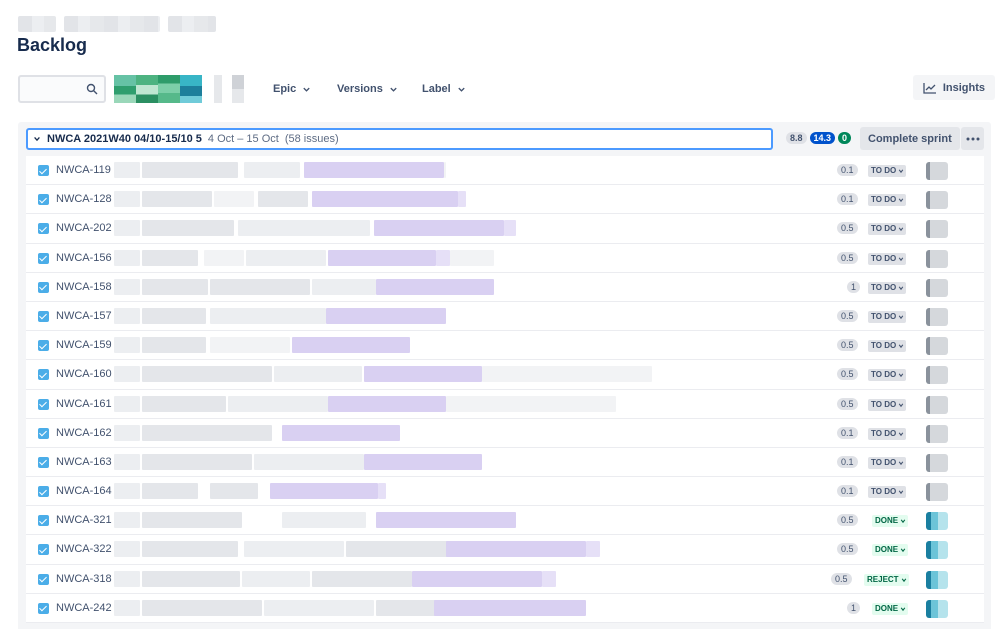 The width and height of the screenshot is (999, 629). What do you see at coordinates (84, 316) in the screenshot?
I see `issue-key: NWCA-157` at bounding box center [84, 316].